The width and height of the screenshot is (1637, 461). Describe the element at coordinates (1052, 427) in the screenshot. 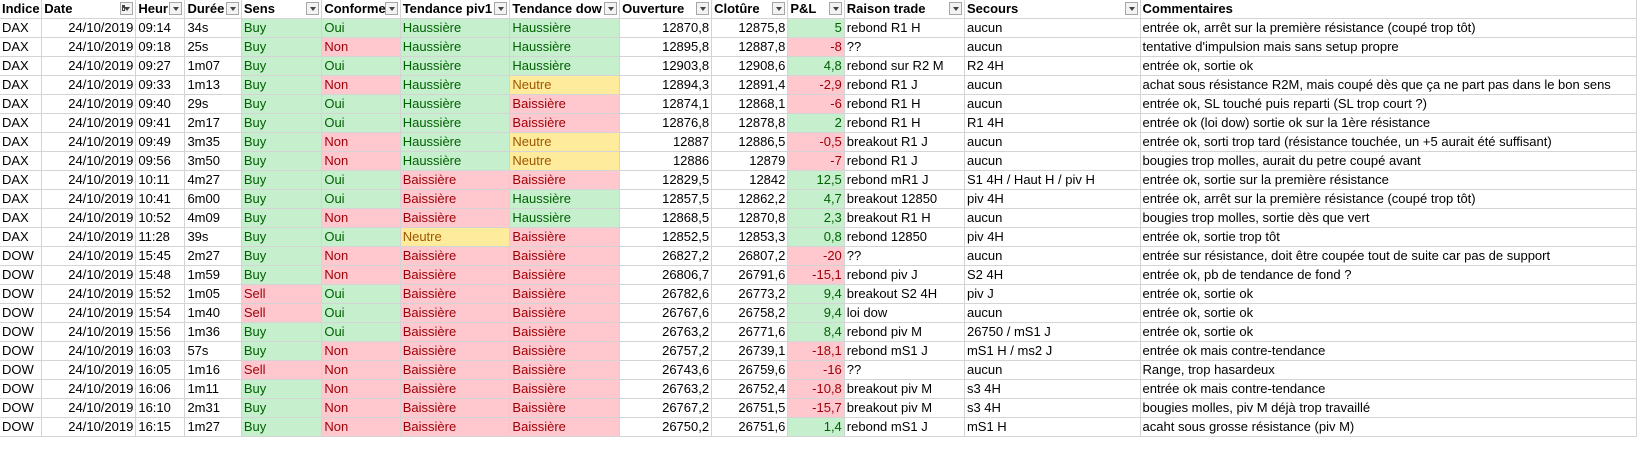

I see `cell-secours: mS1 H` at that location.